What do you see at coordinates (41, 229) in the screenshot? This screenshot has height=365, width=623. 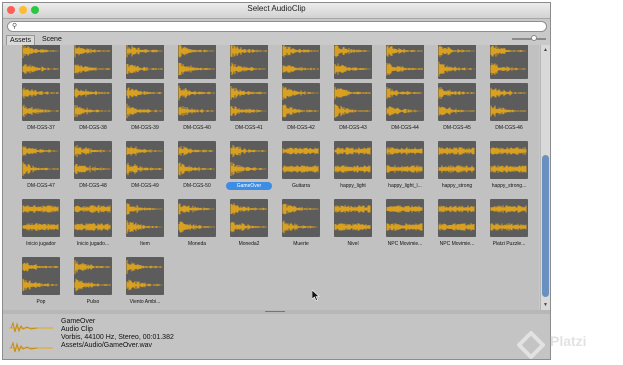 I see `asset-item: Inicio jugador` at bounding box center [41, 229].